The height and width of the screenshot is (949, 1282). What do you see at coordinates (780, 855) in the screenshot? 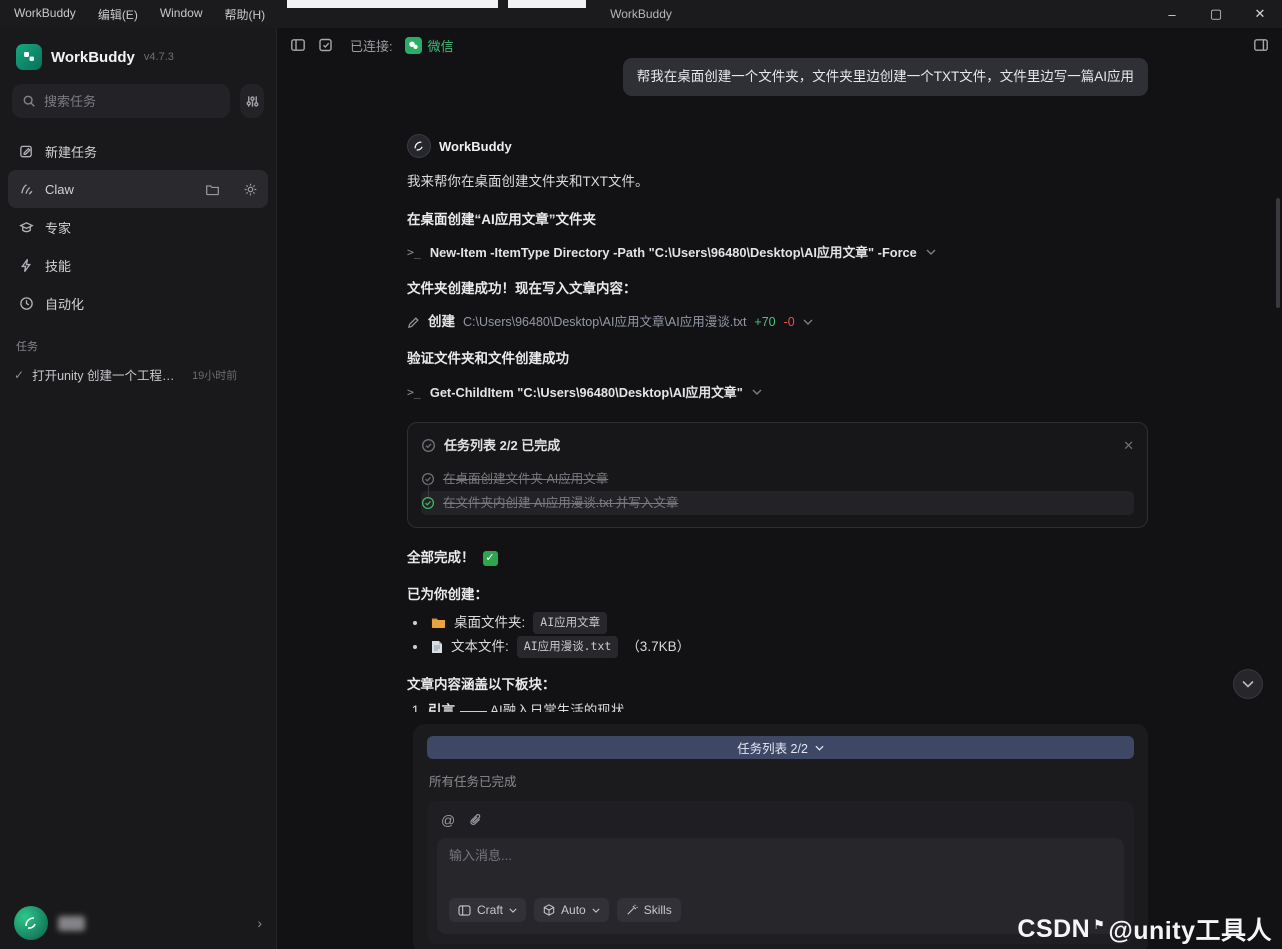
I see `message-input` at bounding box center [780, 855].